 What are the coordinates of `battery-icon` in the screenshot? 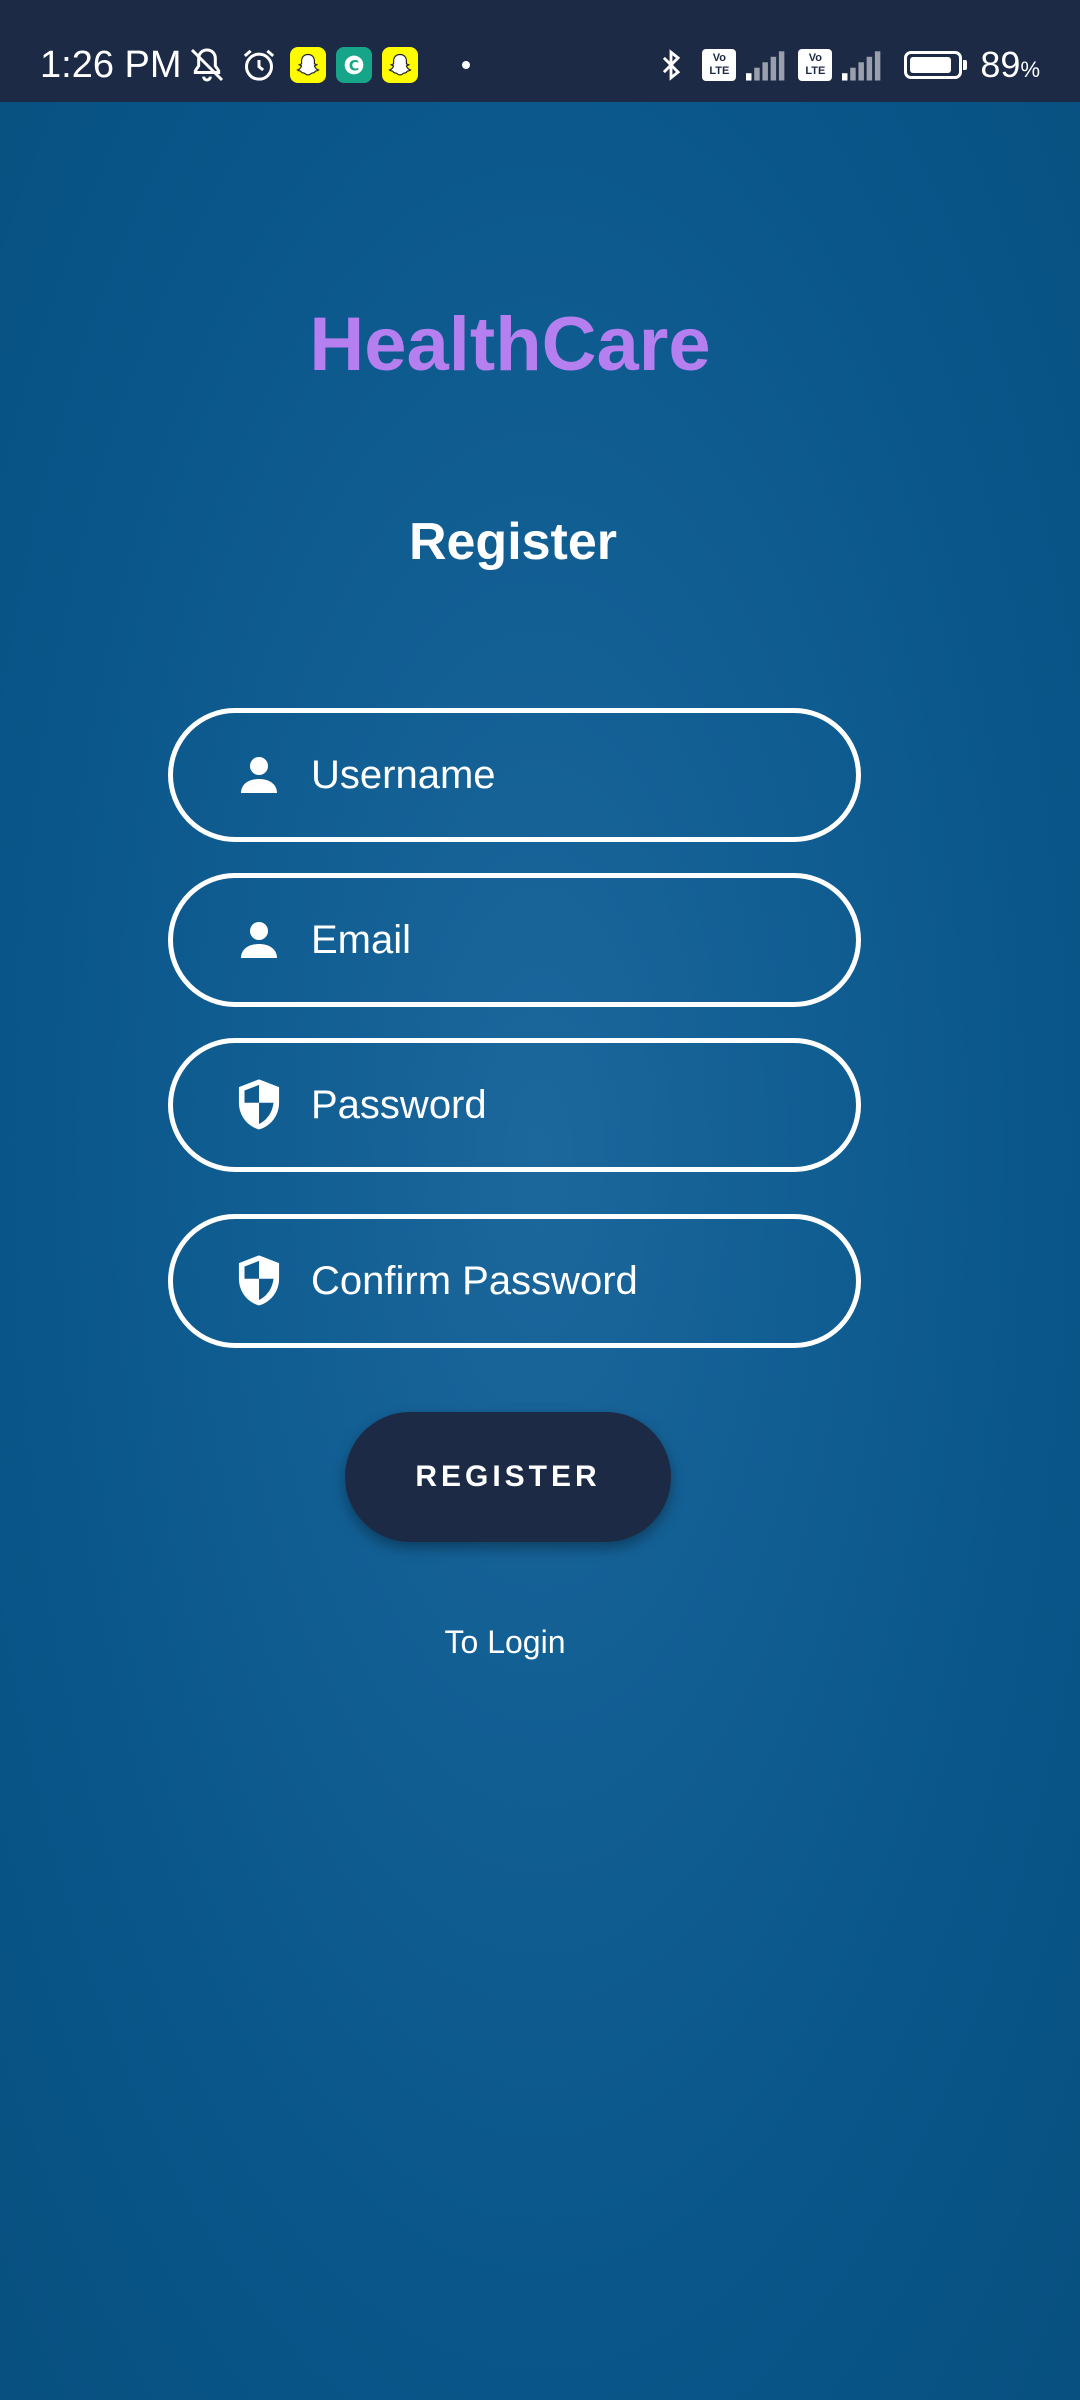 It's located at (936, 65).